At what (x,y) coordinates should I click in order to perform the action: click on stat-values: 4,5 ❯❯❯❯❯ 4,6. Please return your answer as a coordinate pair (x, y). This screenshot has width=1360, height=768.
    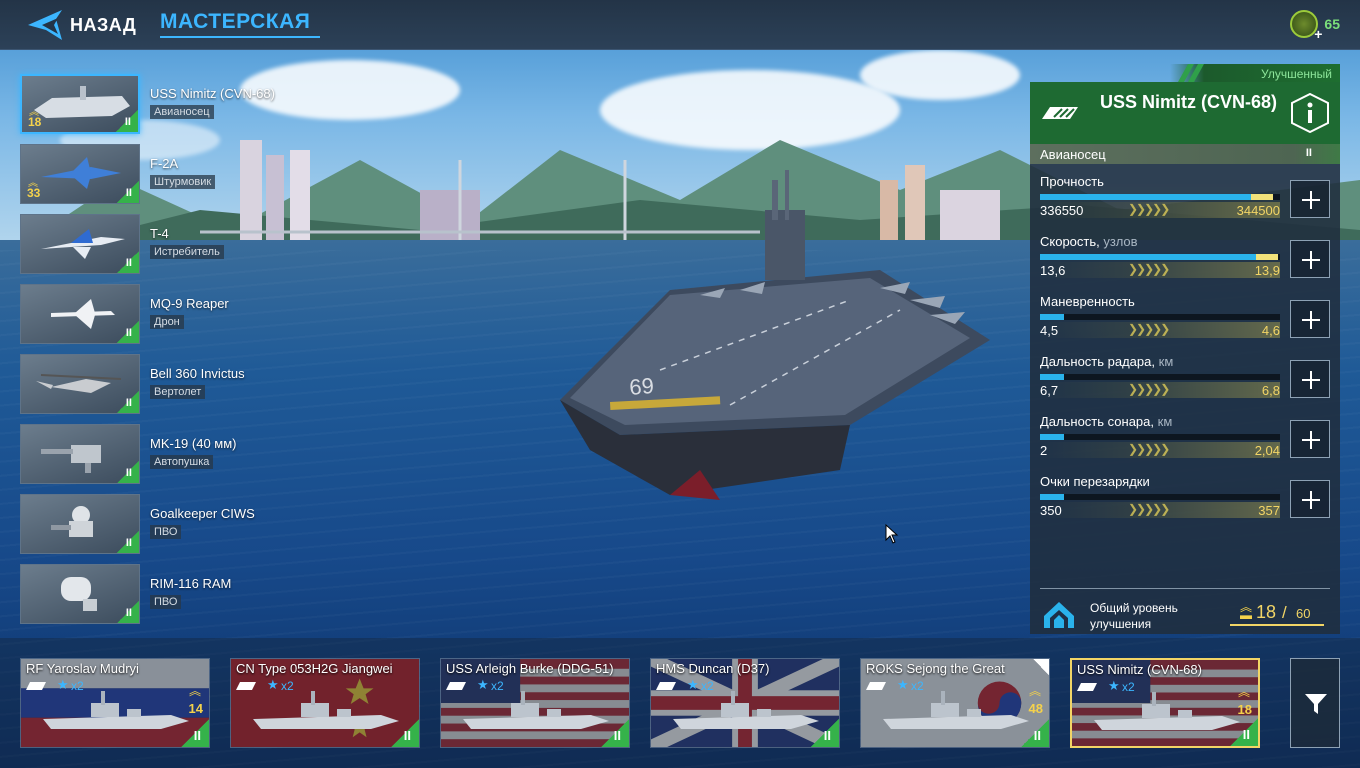
    Looking at the image, I should click on (1160, 330).